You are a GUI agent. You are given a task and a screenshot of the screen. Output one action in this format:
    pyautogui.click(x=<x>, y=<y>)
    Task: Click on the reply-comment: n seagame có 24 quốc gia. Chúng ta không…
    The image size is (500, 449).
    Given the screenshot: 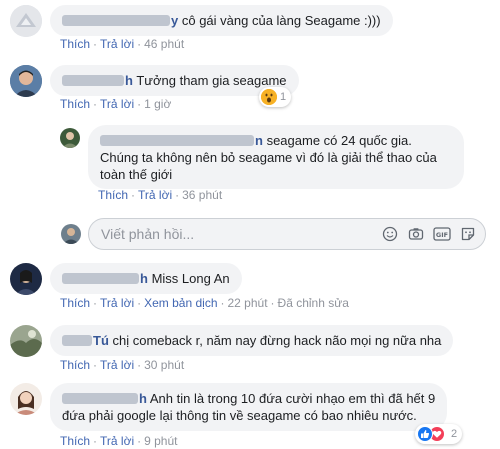 What is the action you would take?
    pyautogui.click(x=262, y=157)
    